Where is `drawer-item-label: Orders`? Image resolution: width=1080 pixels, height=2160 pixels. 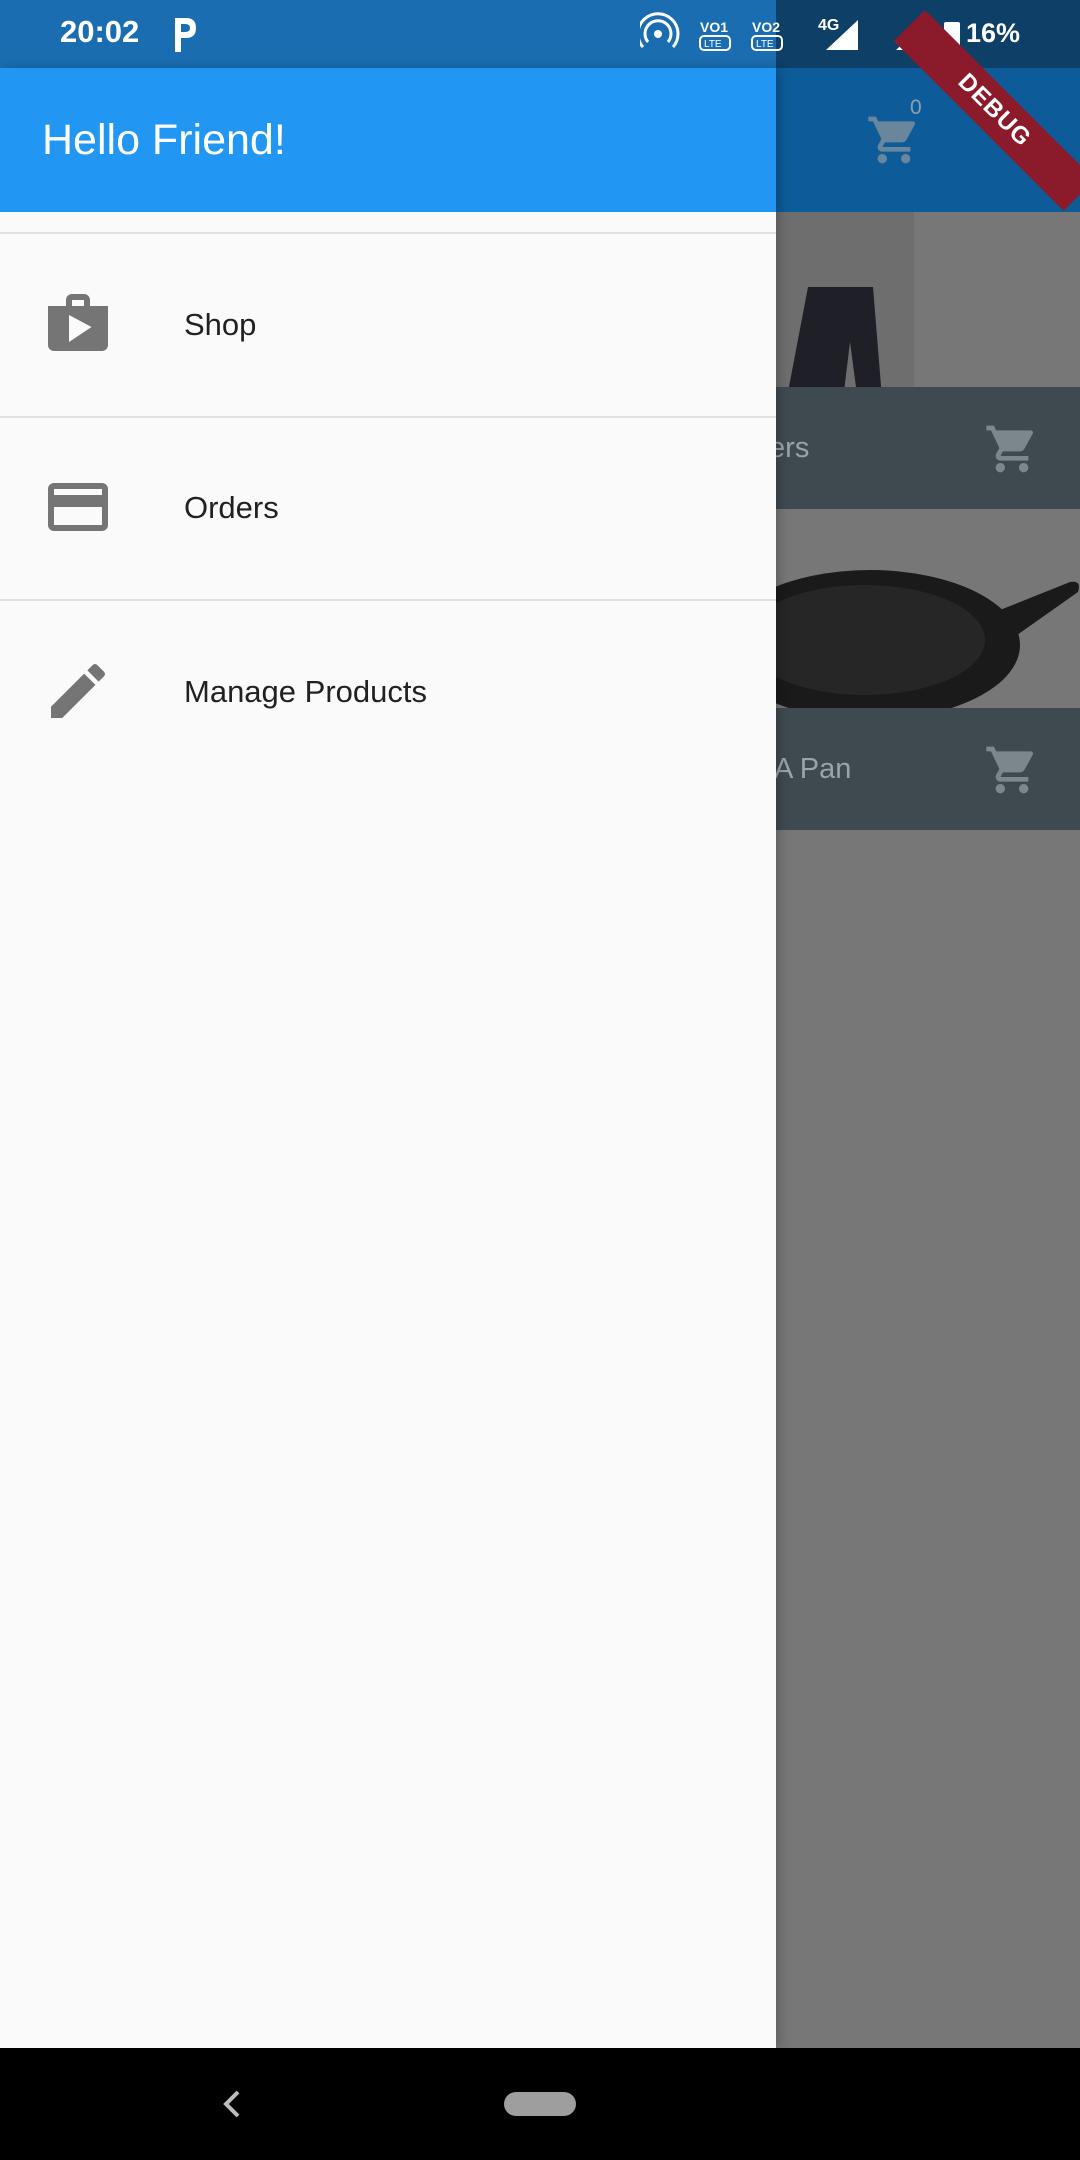
drawer-item-label: Orders is located at coordinates (231, 507).